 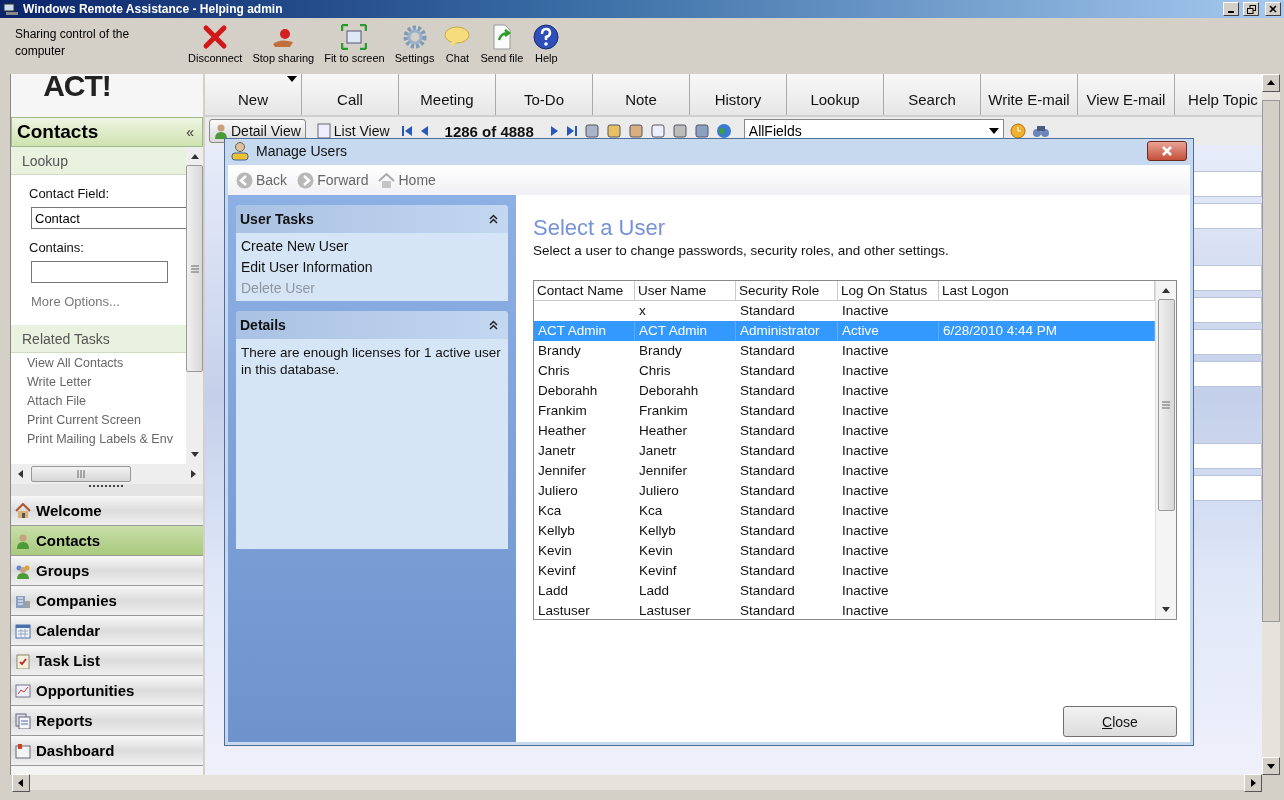 I want to click on nav-item: Groups, so click(x=107, y=571).